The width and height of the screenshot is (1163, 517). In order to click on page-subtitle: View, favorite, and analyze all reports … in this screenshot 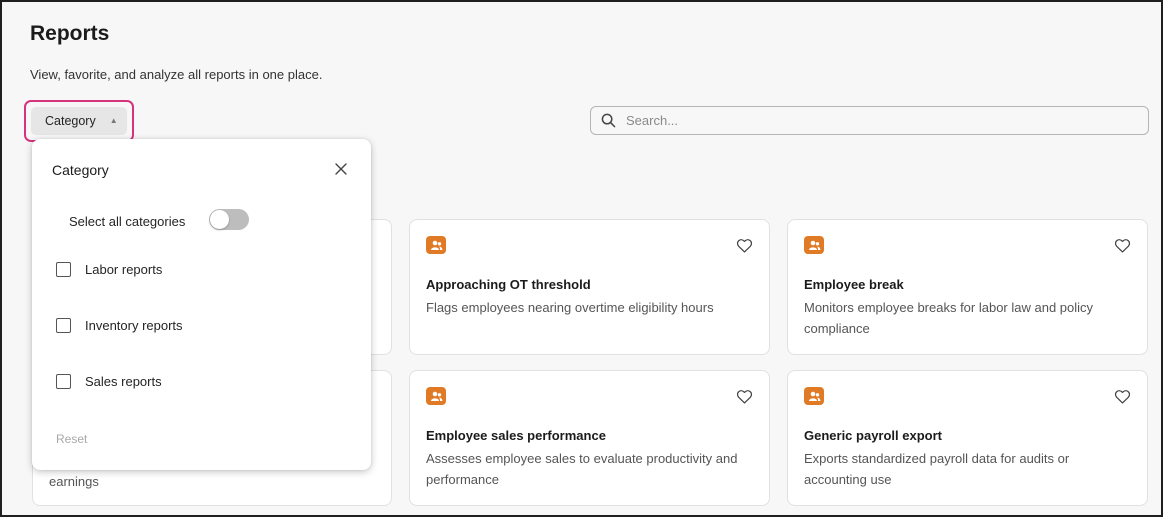, I will do `click(176, 74)`.